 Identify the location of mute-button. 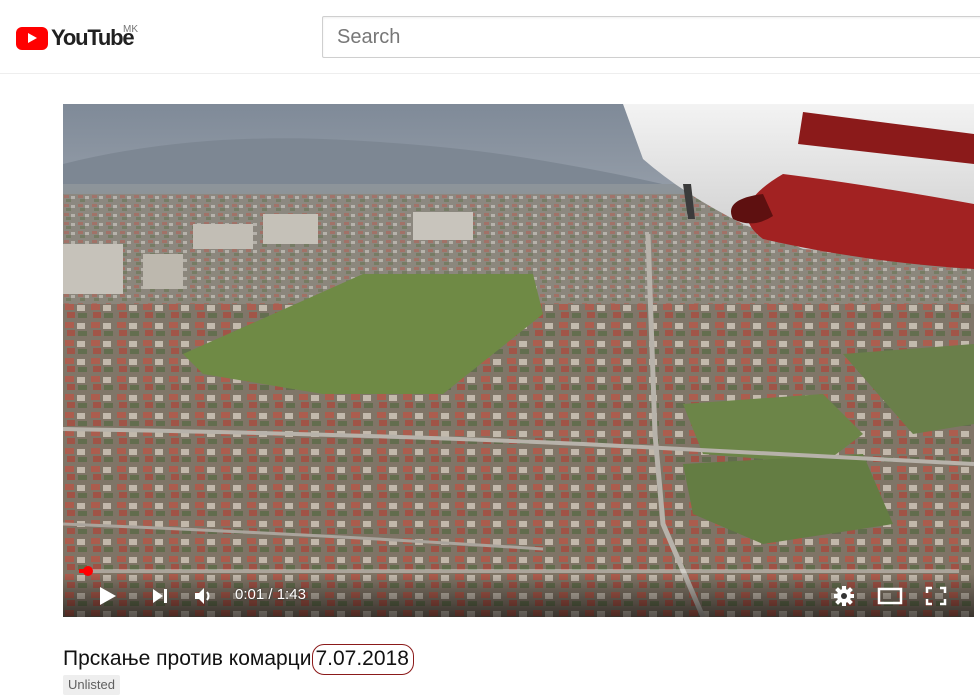
(204, 596).